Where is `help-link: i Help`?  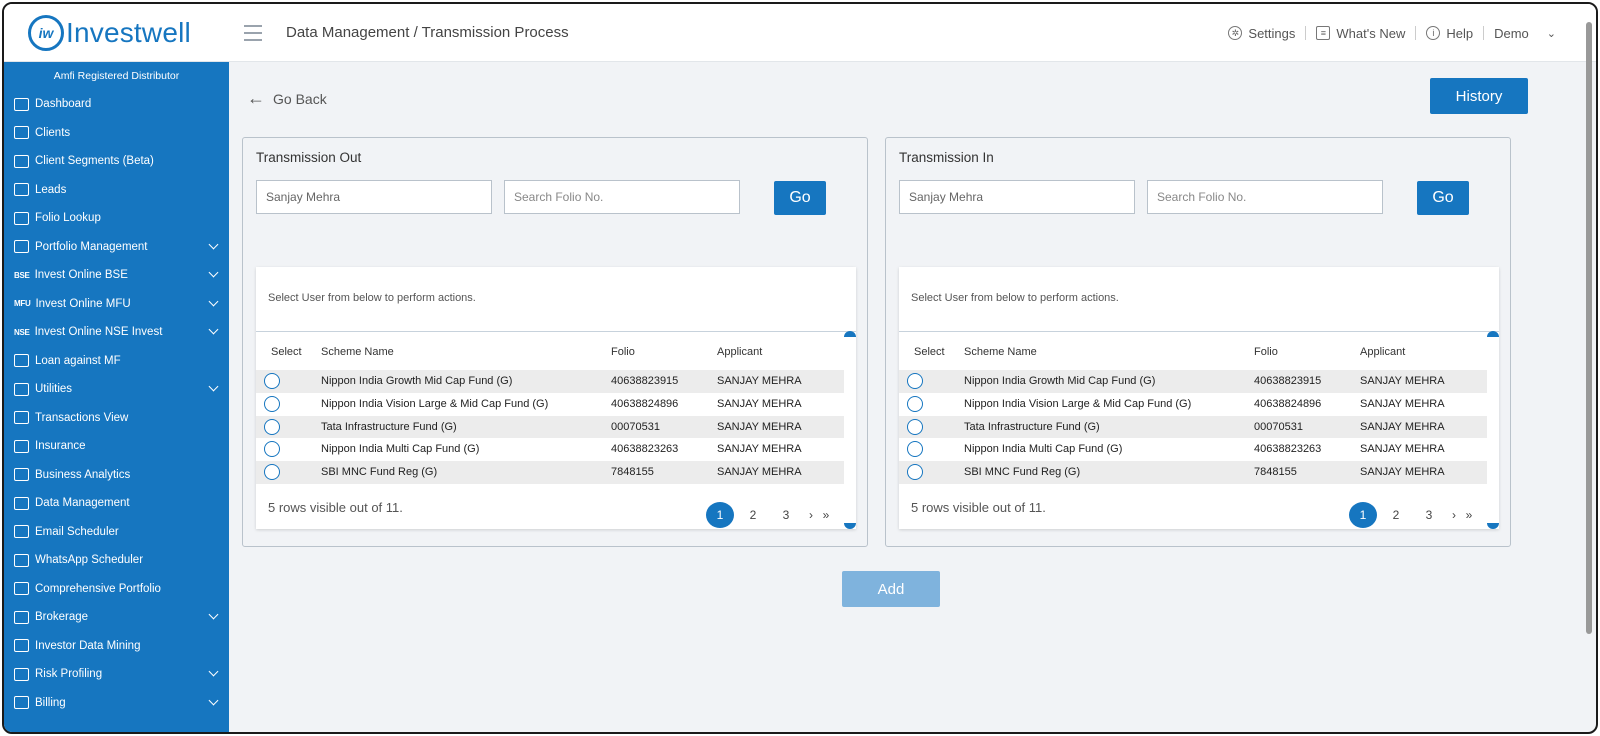 help-link: i Help is located at coordinates (1449, 33).